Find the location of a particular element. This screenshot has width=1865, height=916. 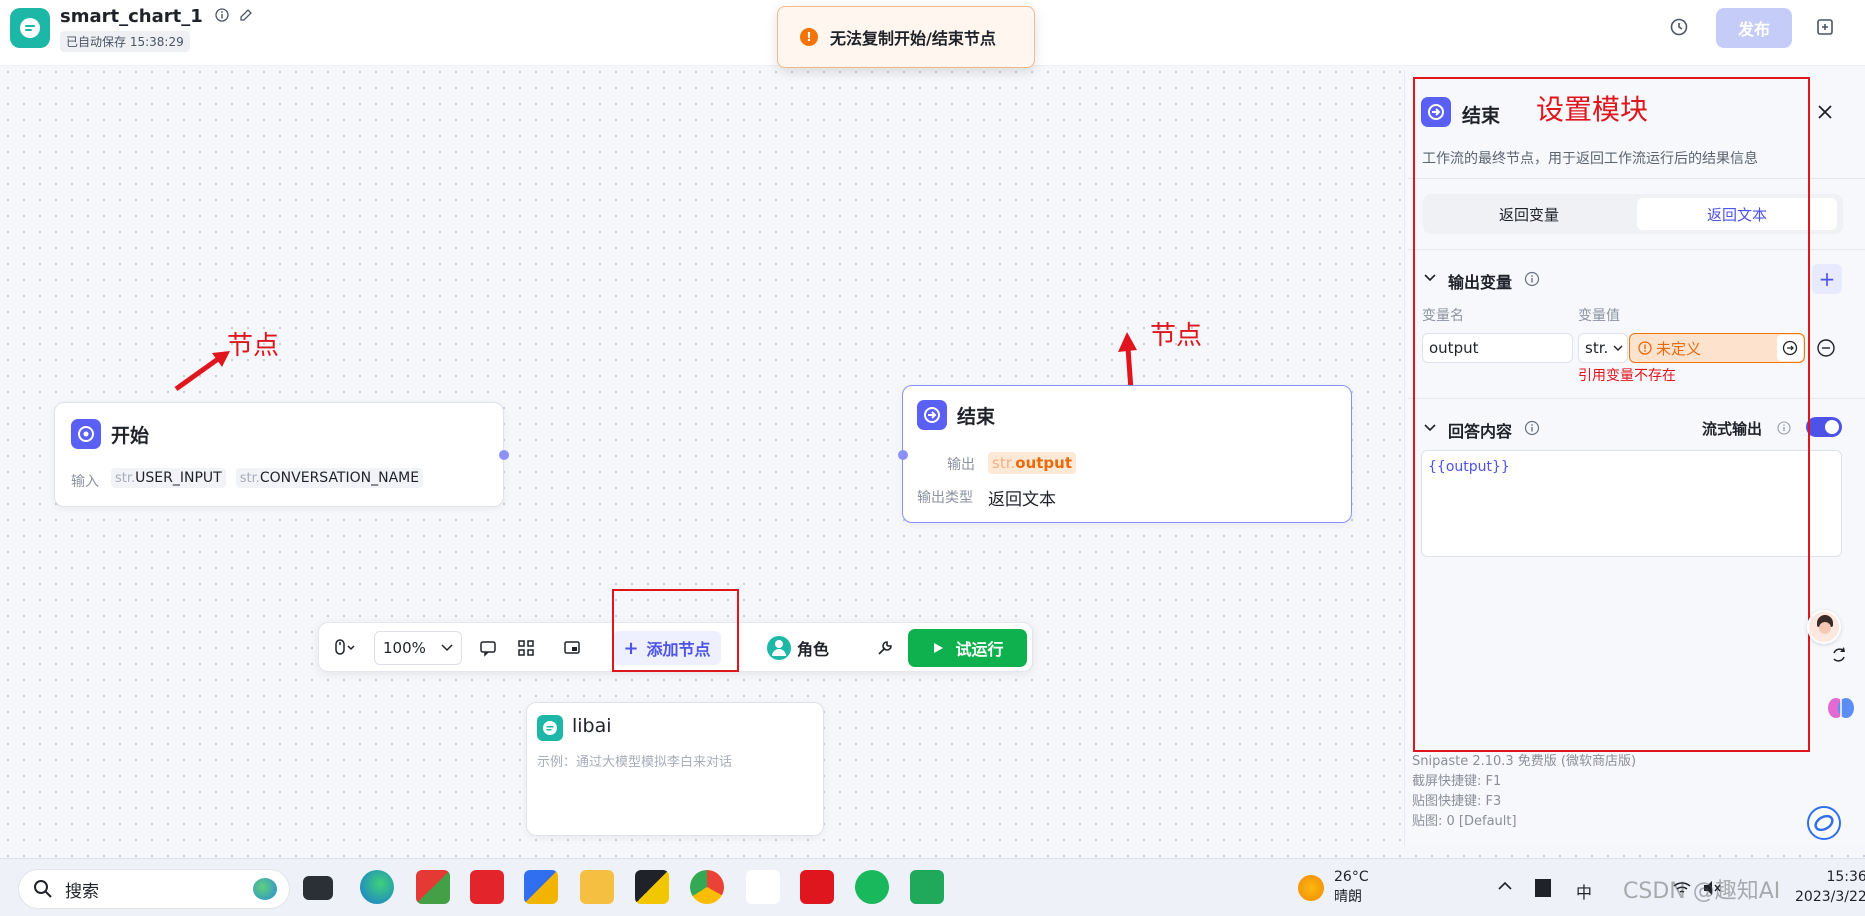

windows-taskbar: 搜索 26°C 晴朗 中 CSDN @趣知AI 15:36 2023/3/22 is located at coordinates (932, 887).